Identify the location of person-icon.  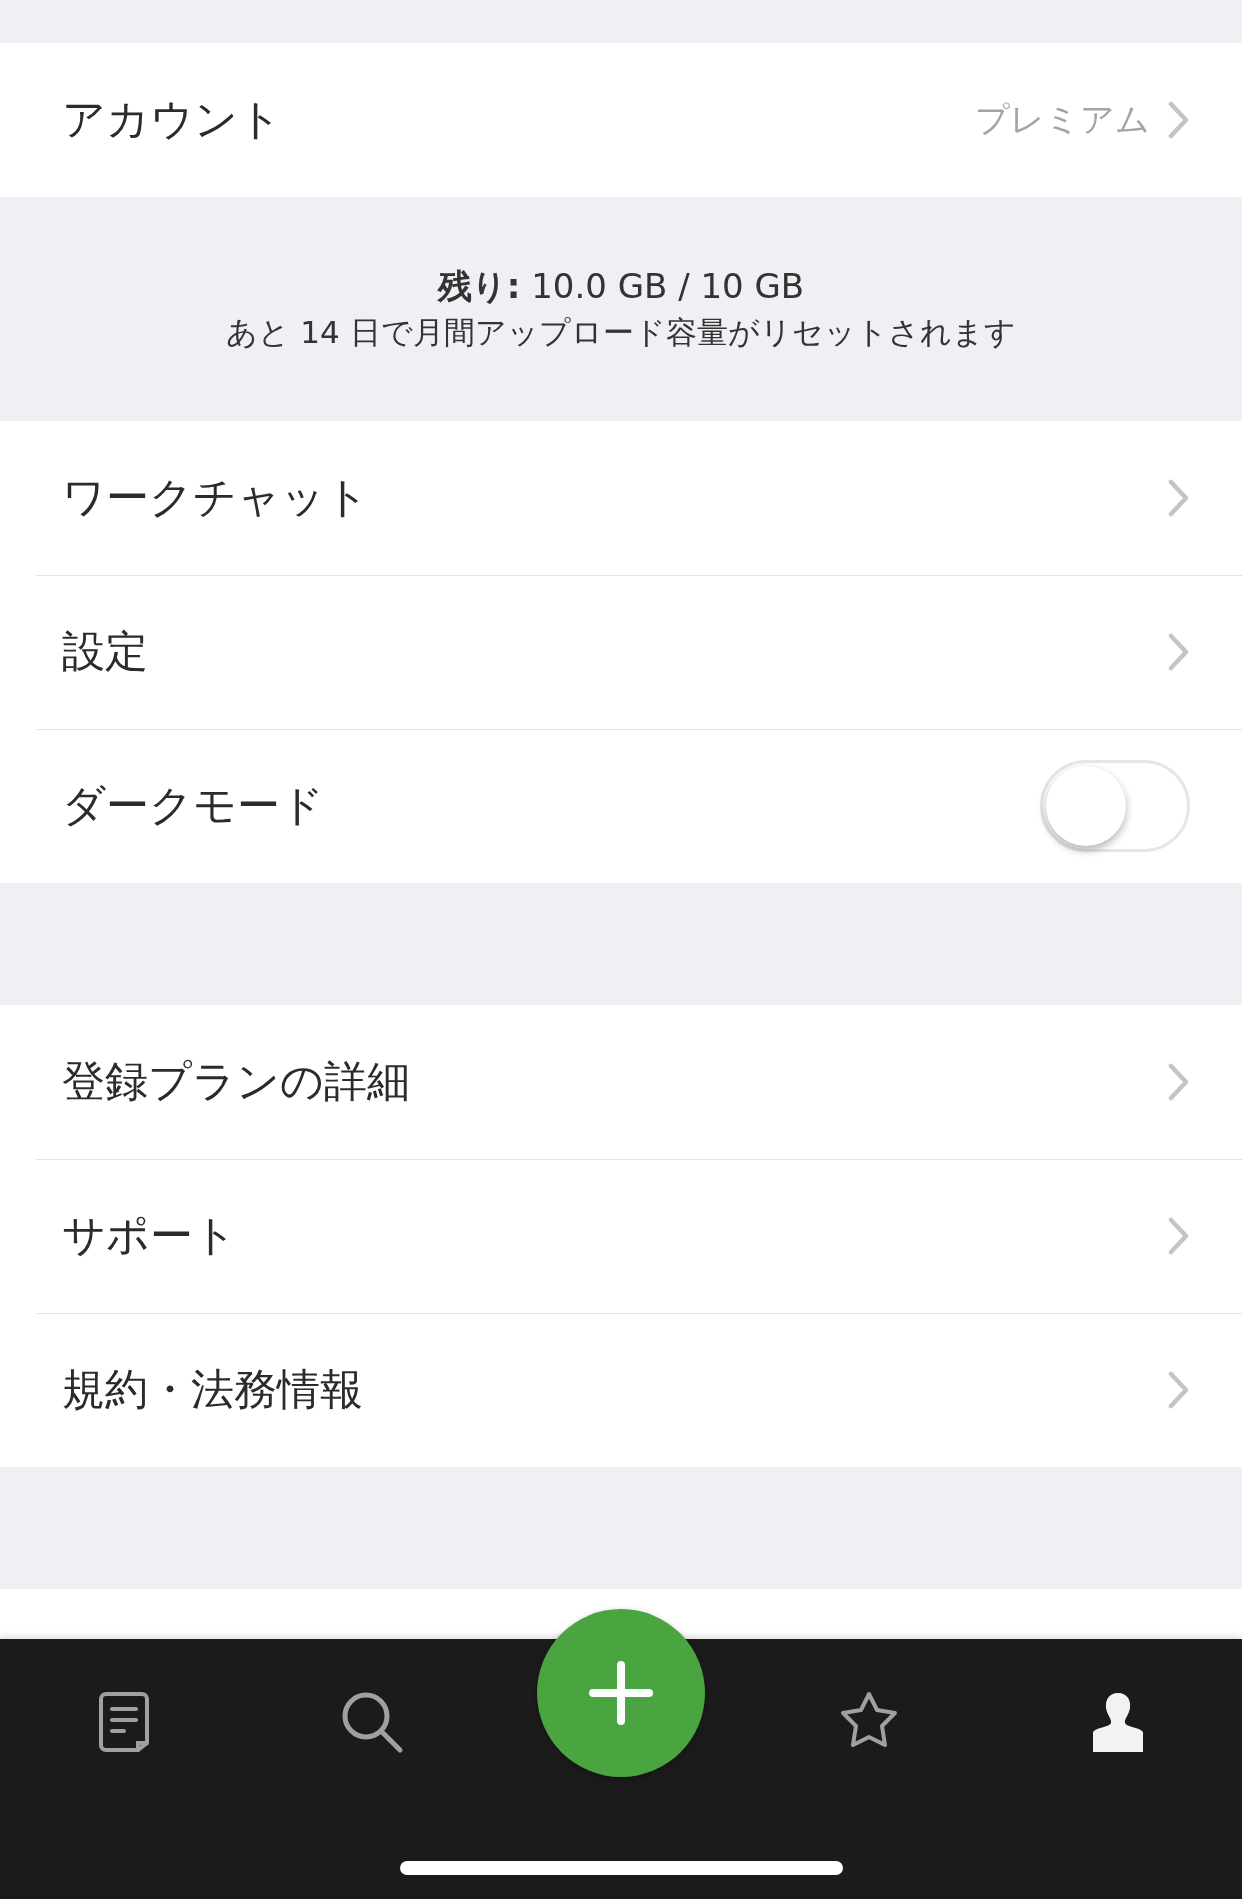
(1117, 1722).